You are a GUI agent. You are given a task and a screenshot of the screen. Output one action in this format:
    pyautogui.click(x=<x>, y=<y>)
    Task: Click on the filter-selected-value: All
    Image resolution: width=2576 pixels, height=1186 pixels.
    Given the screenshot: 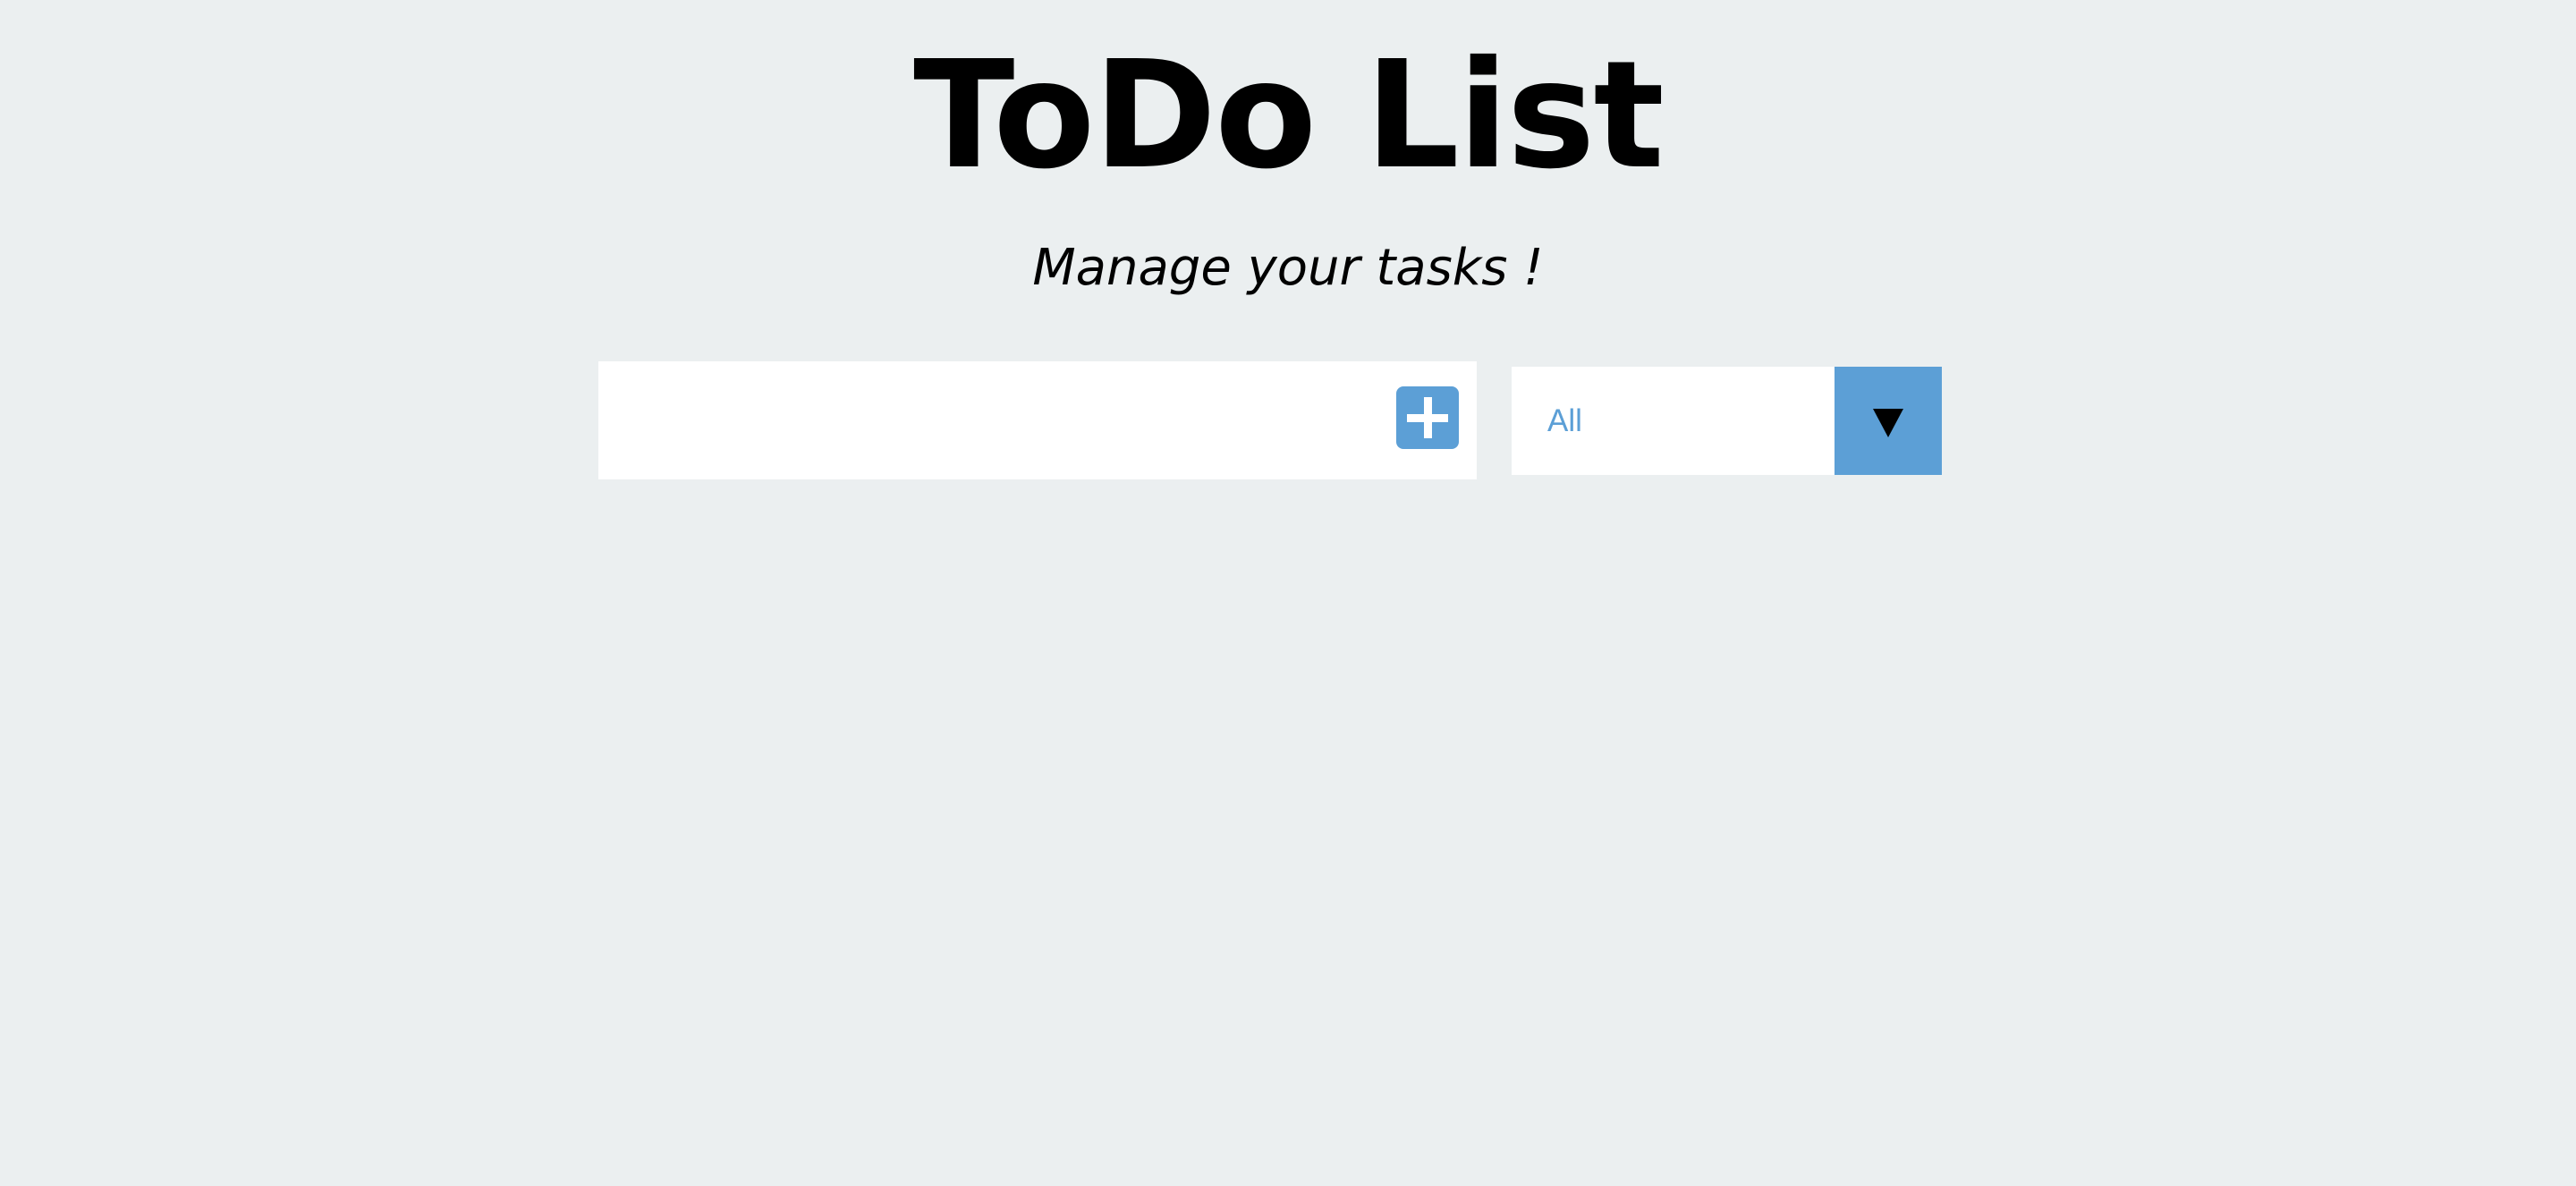 What is the action you would take?
    pyautogui.click(x=1564, y=420)
    